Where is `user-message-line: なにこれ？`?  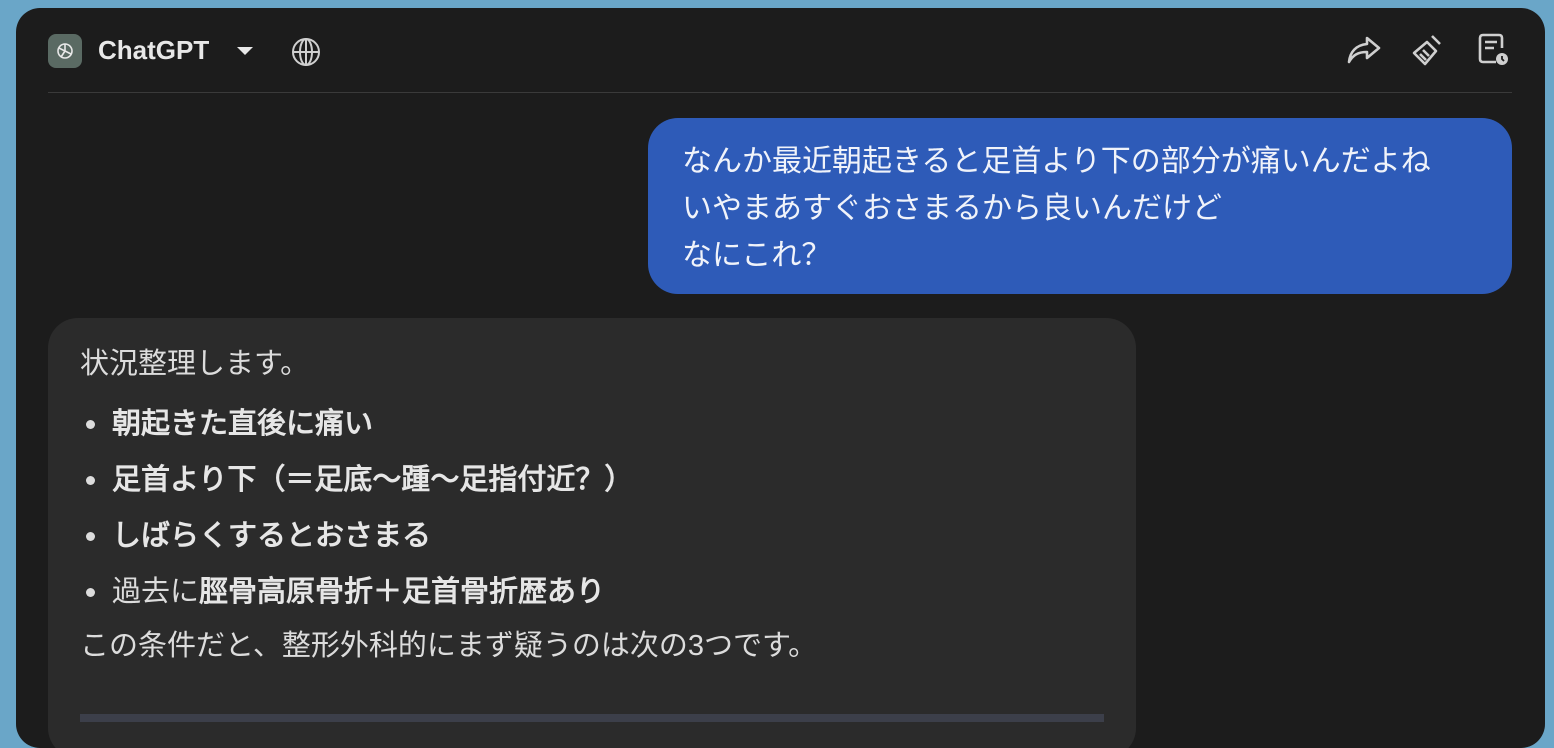
user-message-line: なにこれ？ is located at coordinates (757, 255).